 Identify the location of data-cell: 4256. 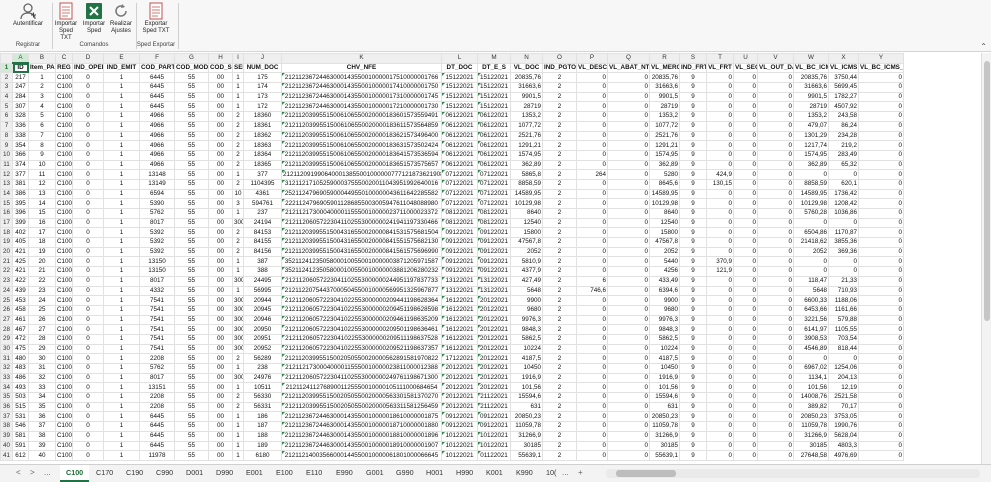
(664, 271).